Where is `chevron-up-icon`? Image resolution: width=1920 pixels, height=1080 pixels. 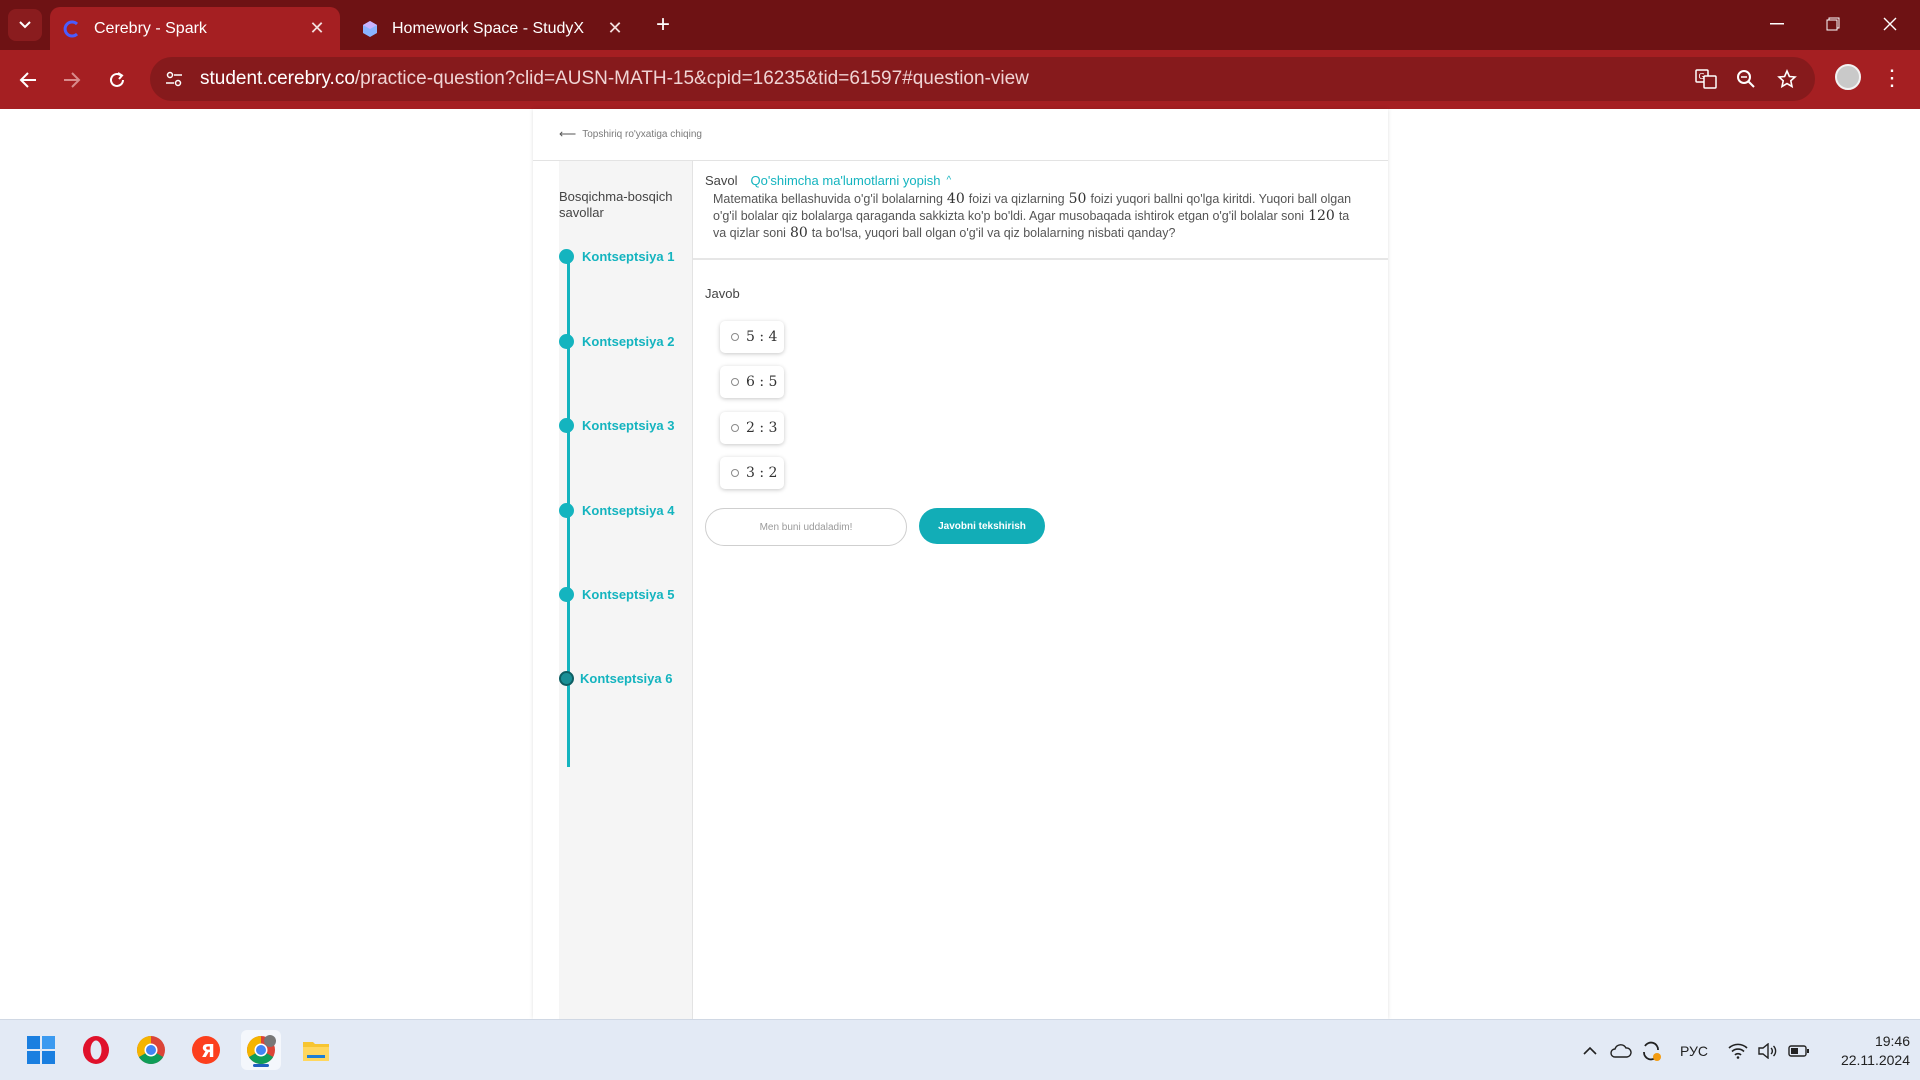
chevron-up-icon is located at coordinates (1590, 1050).